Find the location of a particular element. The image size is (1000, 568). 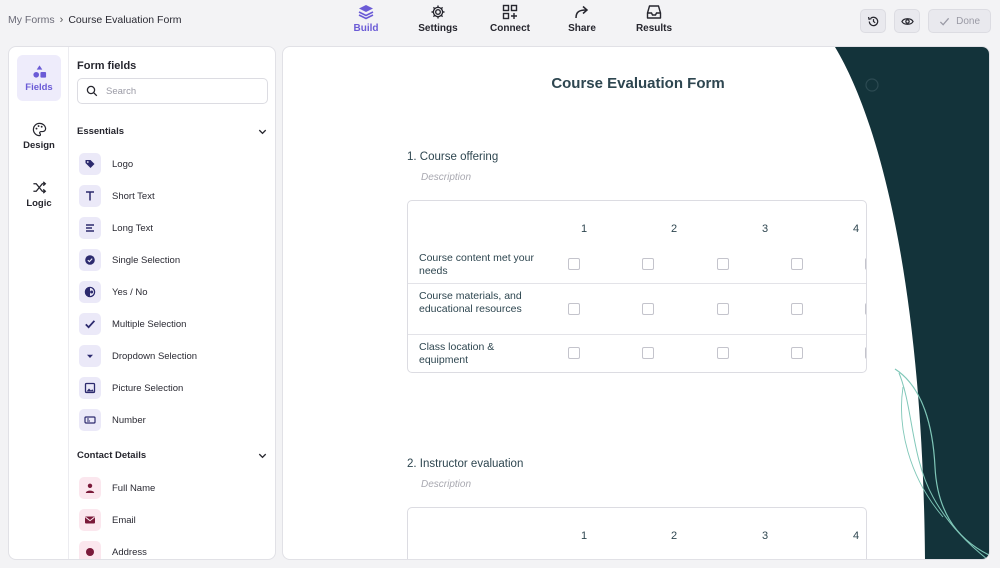

tab-connect: Connect is located at coordinates (510, 19).